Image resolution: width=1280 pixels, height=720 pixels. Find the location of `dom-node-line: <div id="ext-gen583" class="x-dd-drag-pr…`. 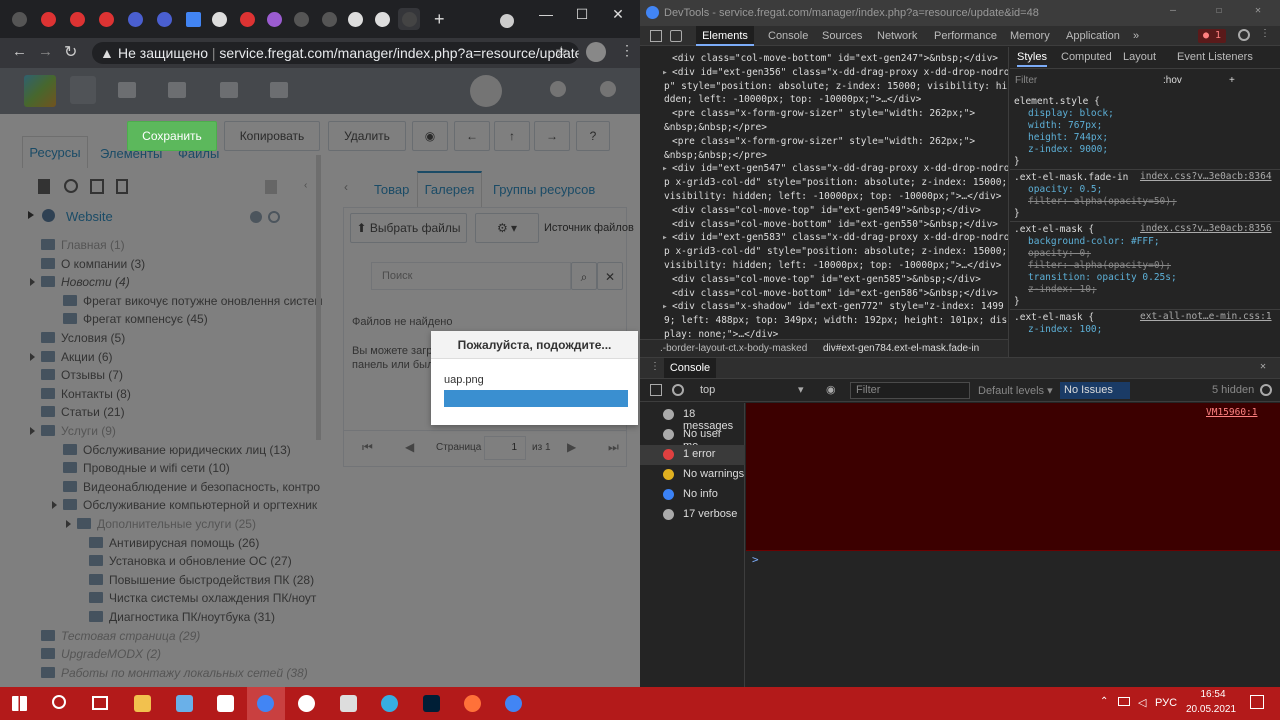

dom-node-line: <div id="ext-gen583" class="x-dd-drag-pr… is located at coordinates (840, 238).